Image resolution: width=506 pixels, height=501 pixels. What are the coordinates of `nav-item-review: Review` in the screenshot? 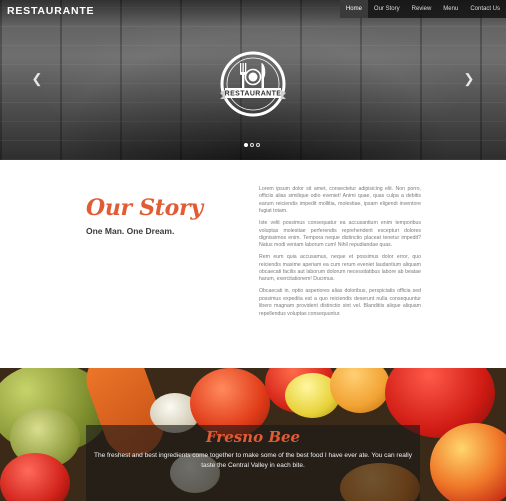 It's located at (422, 9).